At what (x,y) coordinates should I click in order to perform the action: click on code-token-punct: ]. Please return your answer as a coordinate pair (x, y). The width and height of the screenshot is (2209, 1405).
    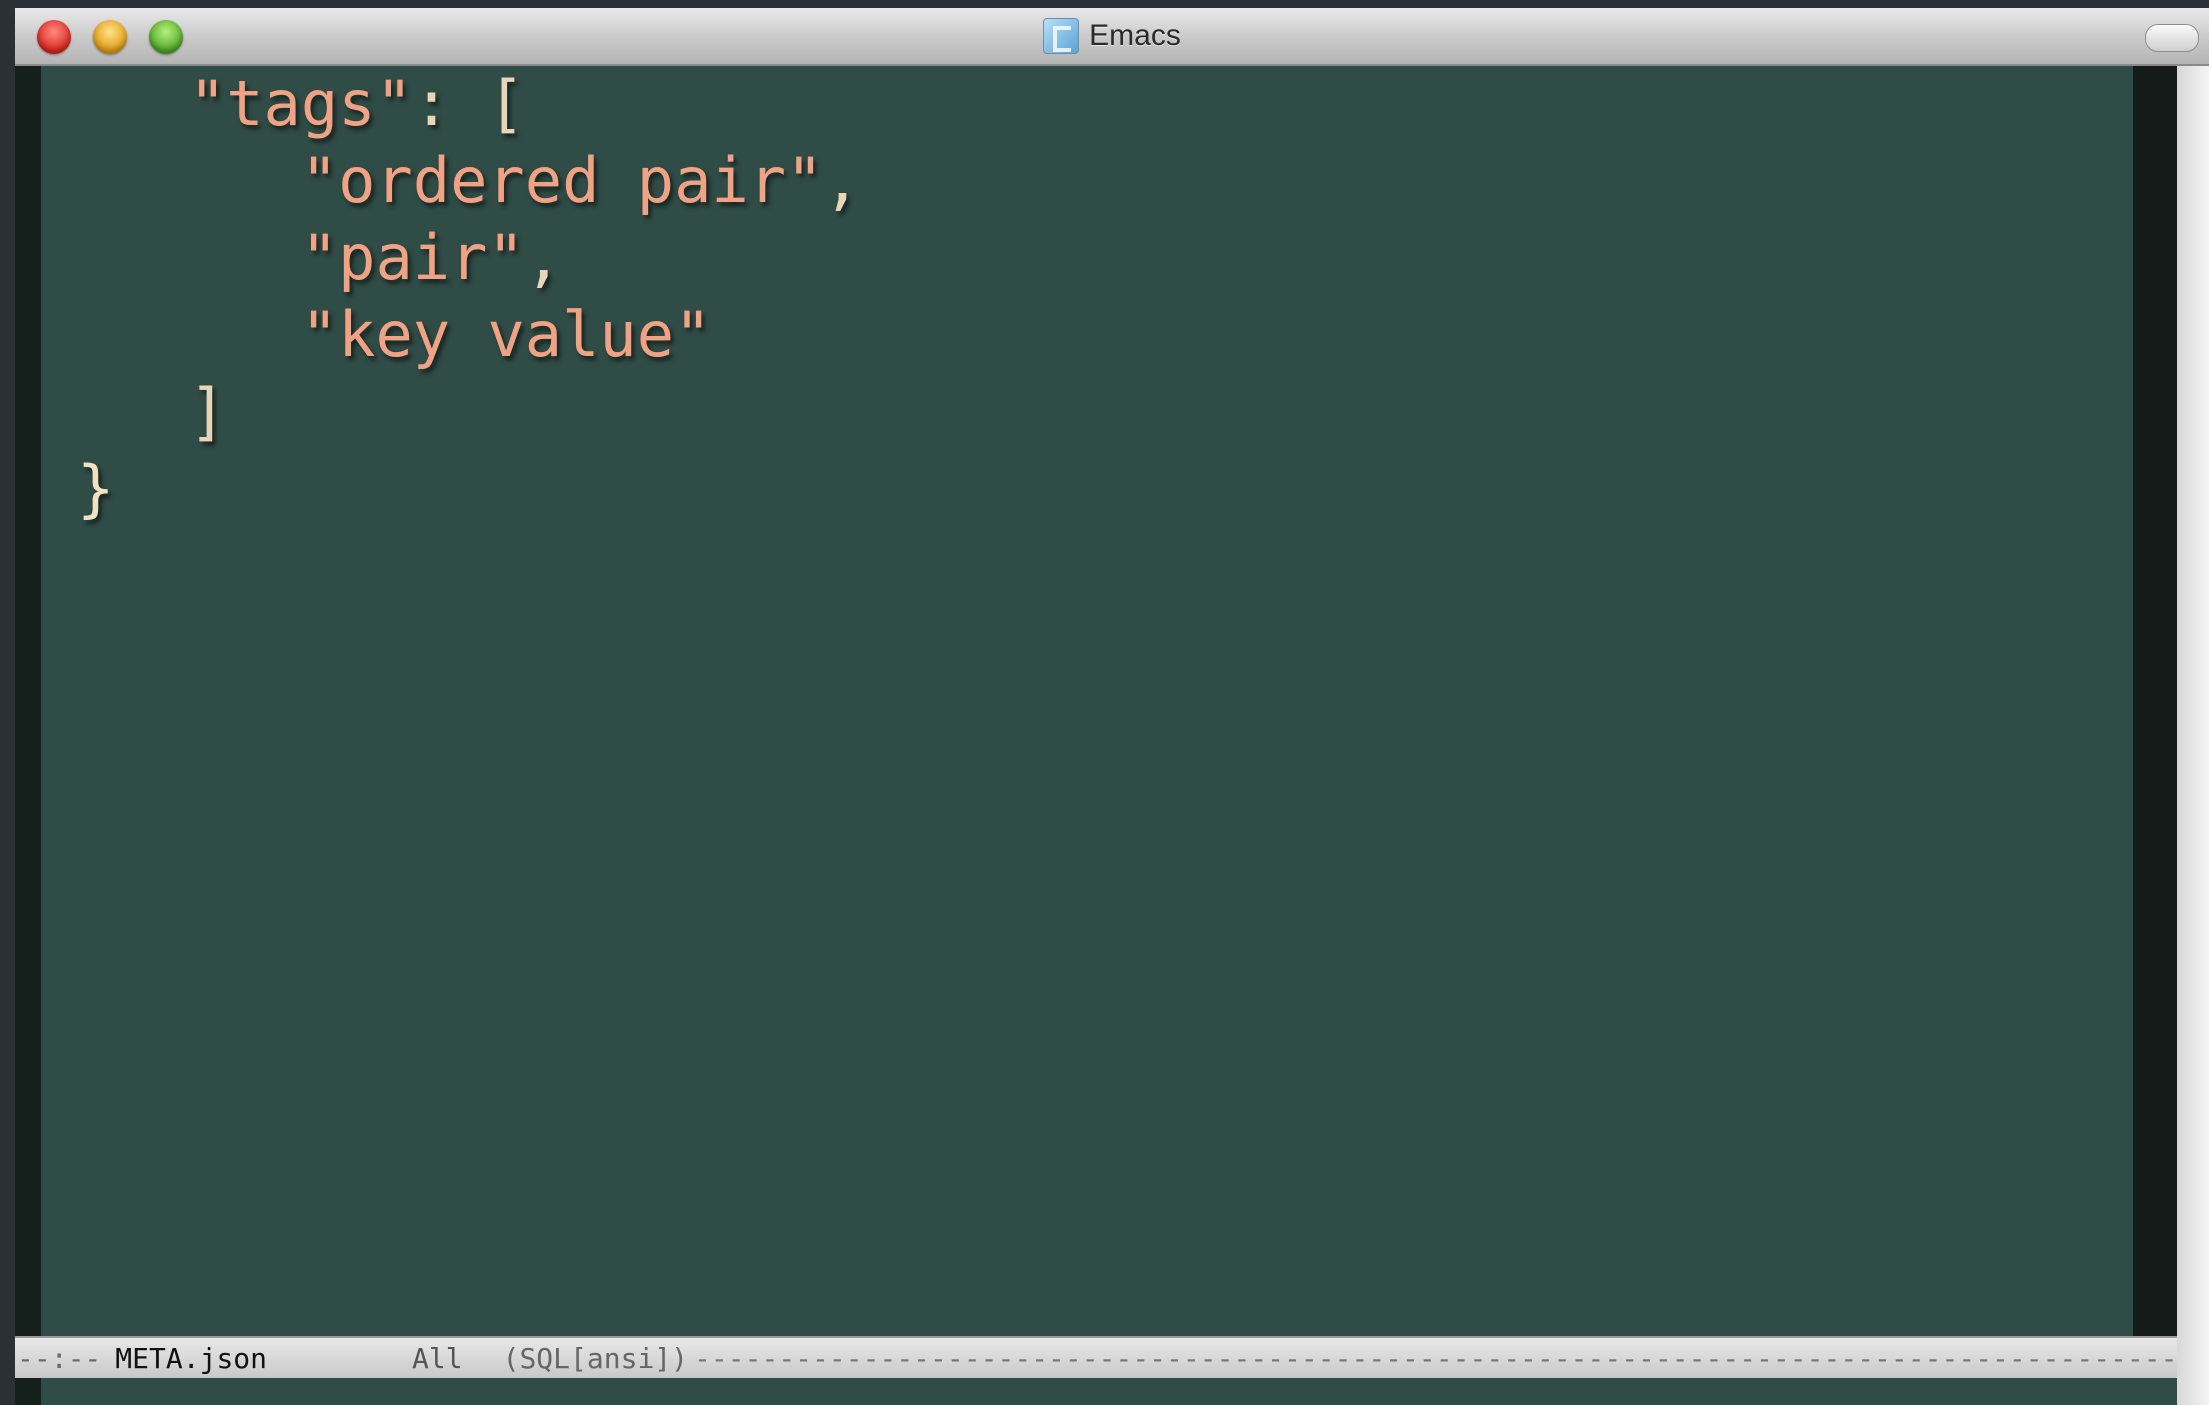
    Looking at the image, I should click on (207, 411).